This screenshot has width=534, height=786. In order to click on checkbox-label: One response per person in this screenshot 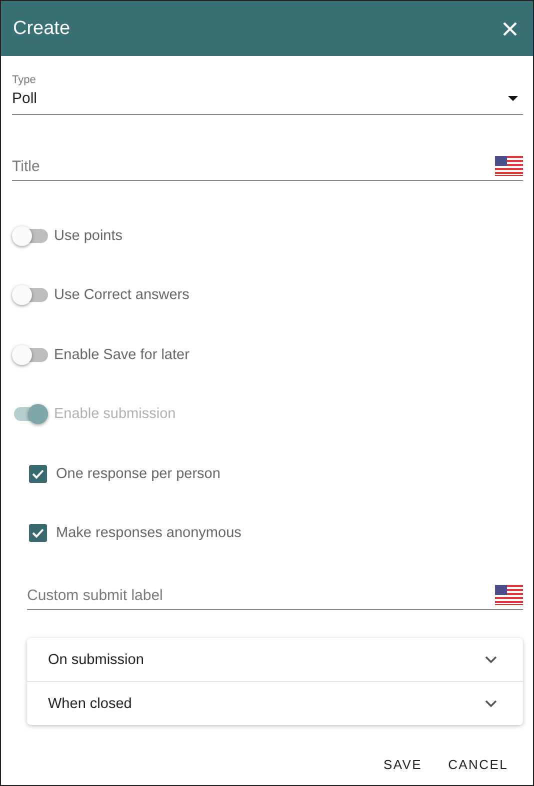, I will do `click(138, 474)`.